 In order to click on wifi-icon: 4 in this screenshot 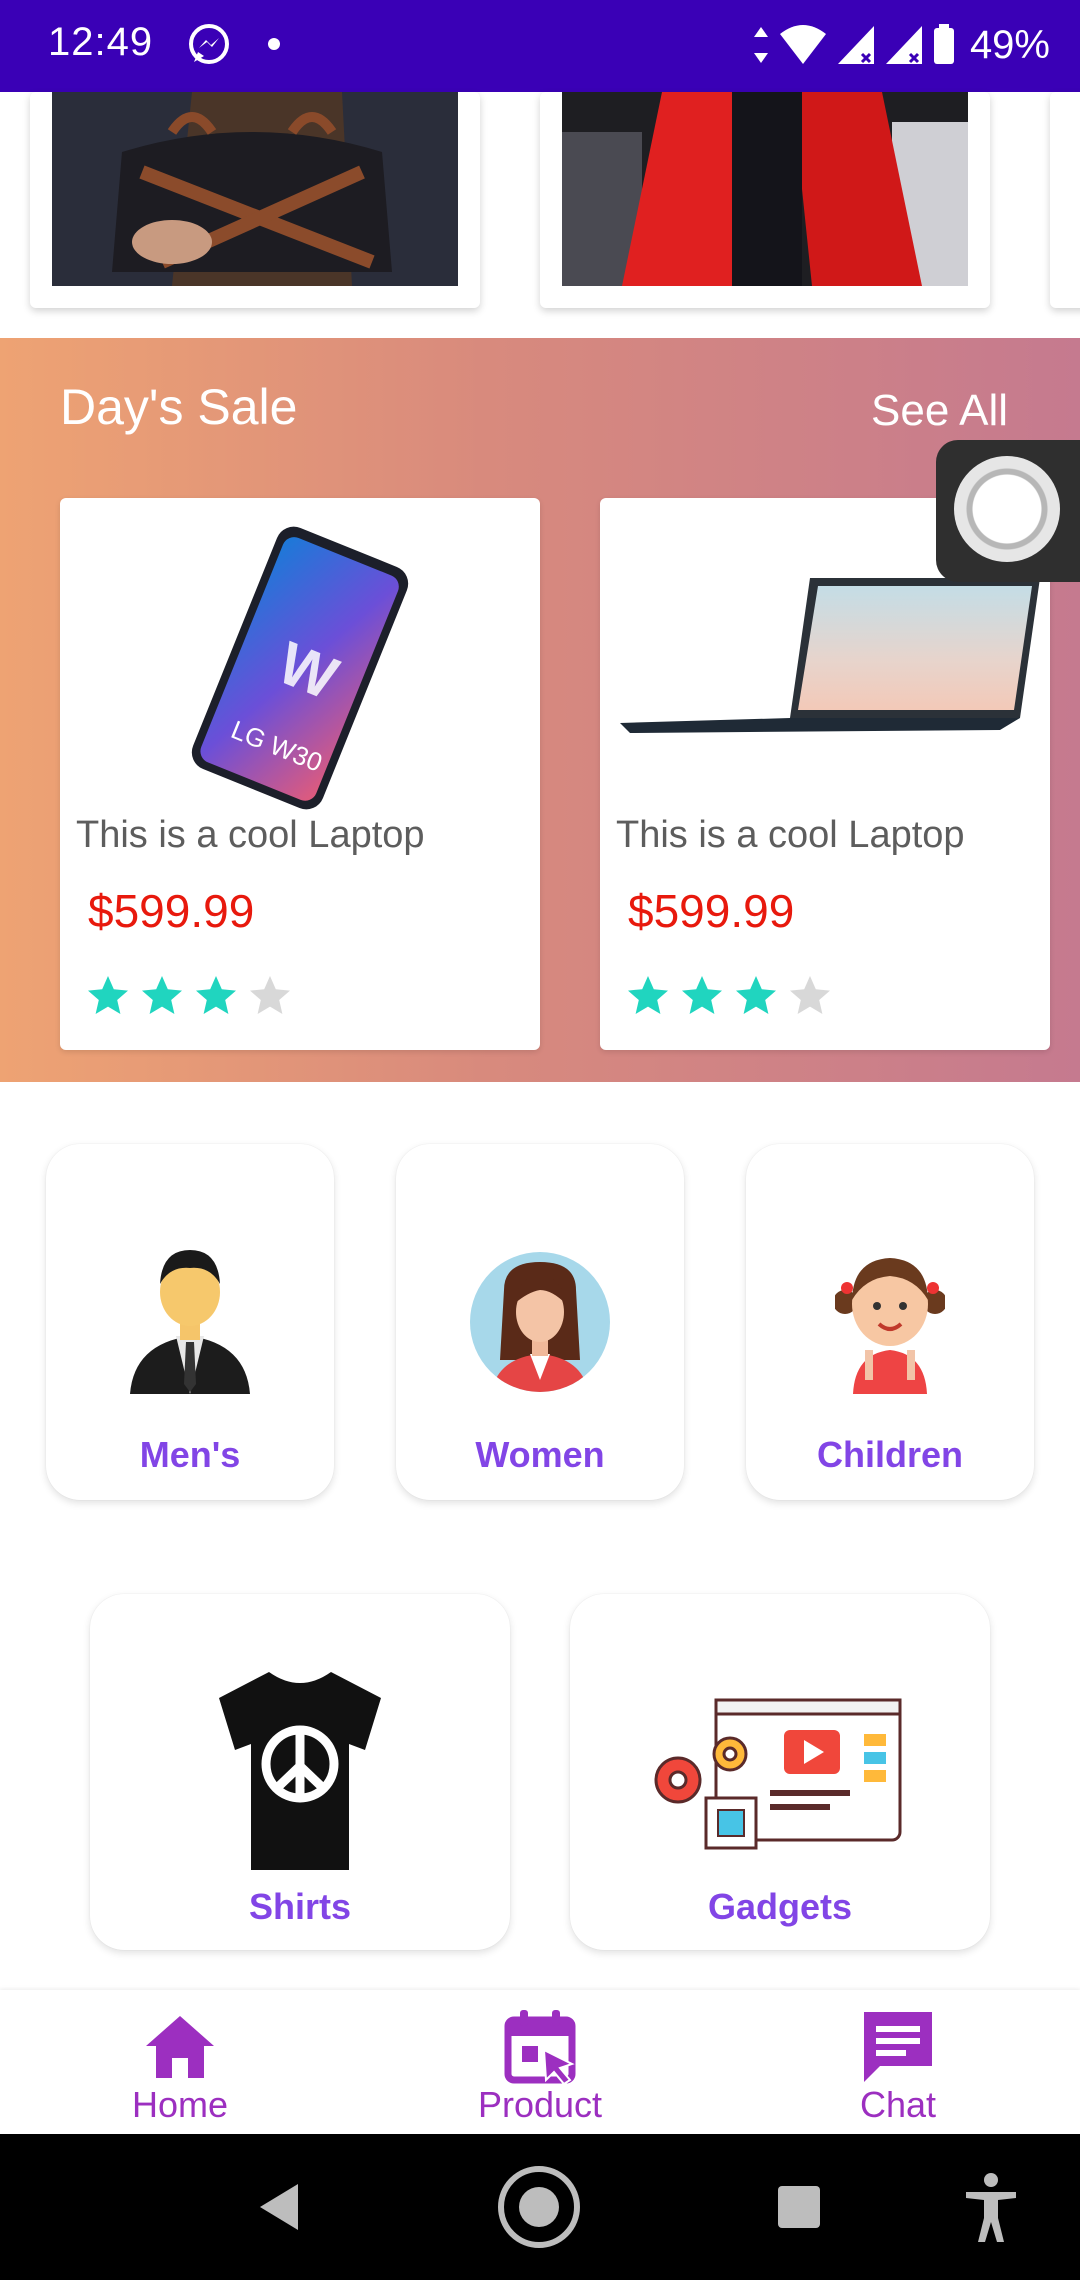, I will do `click(802, 45)`.